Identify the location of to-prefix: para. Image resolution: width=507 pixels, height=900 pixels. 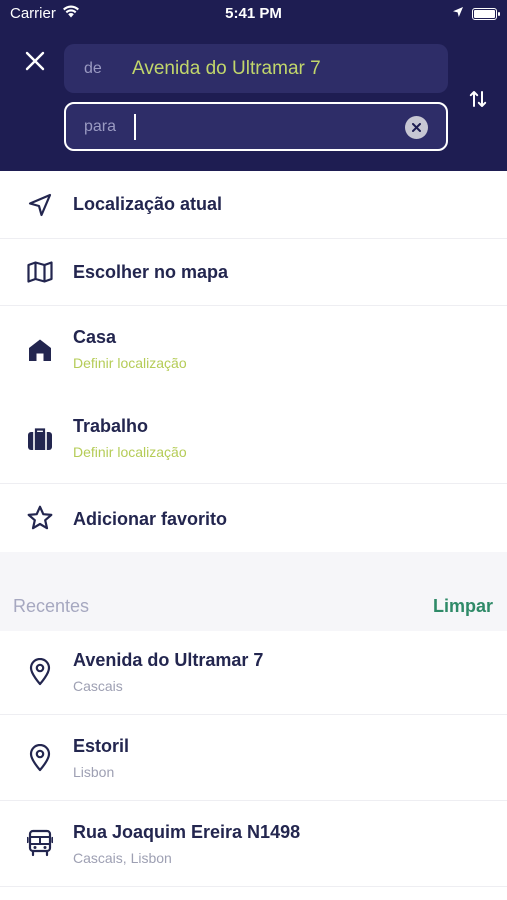
(100, 126).